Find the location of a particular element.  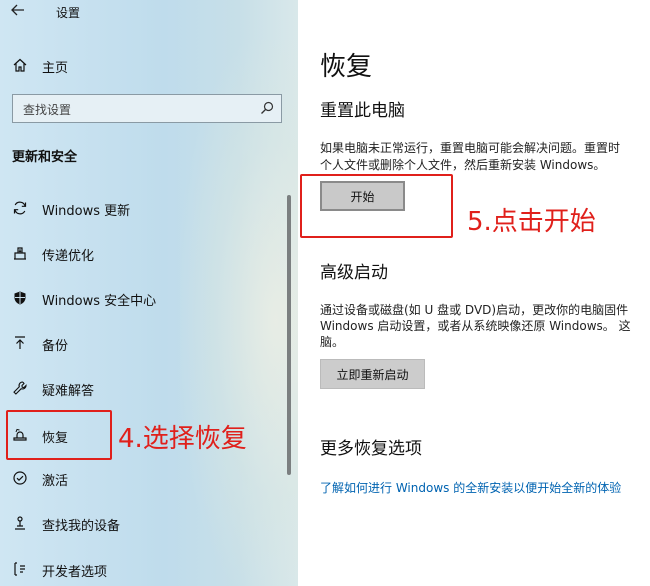

title-bar: 设置 is located at coordinates (149, 13).